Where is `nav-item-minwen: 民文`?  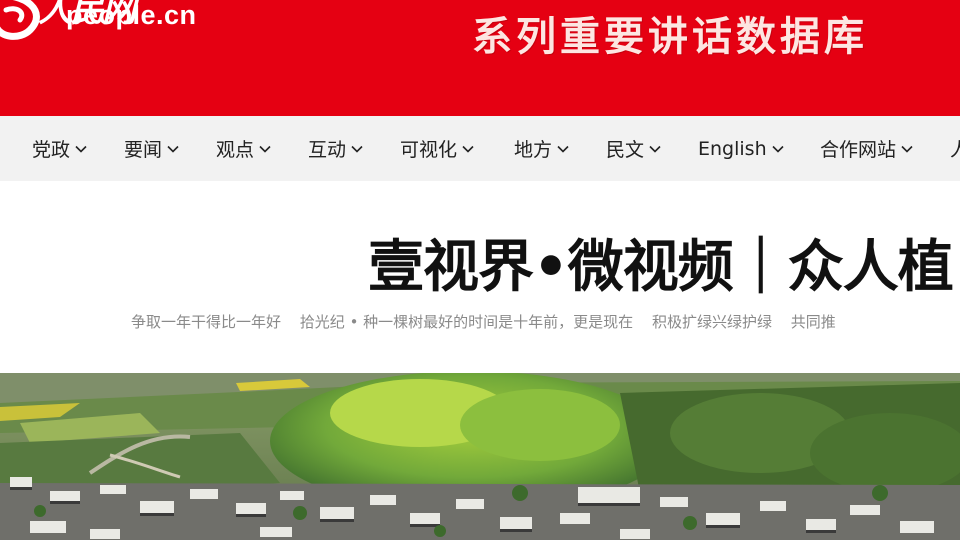
nav-item-minwen: 民文 is located at coordinates (634, 148).